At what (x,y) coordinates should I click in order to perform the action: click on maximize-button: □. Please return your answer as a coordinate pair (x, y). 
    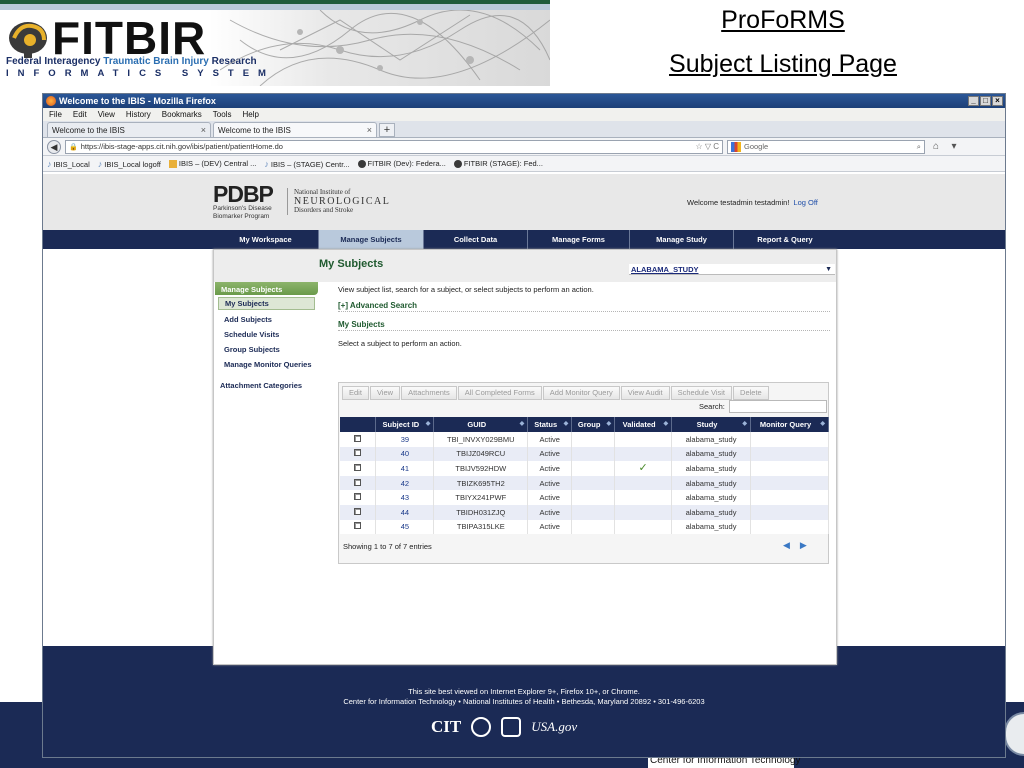
    Looking at the image, I should click on (985, 101).